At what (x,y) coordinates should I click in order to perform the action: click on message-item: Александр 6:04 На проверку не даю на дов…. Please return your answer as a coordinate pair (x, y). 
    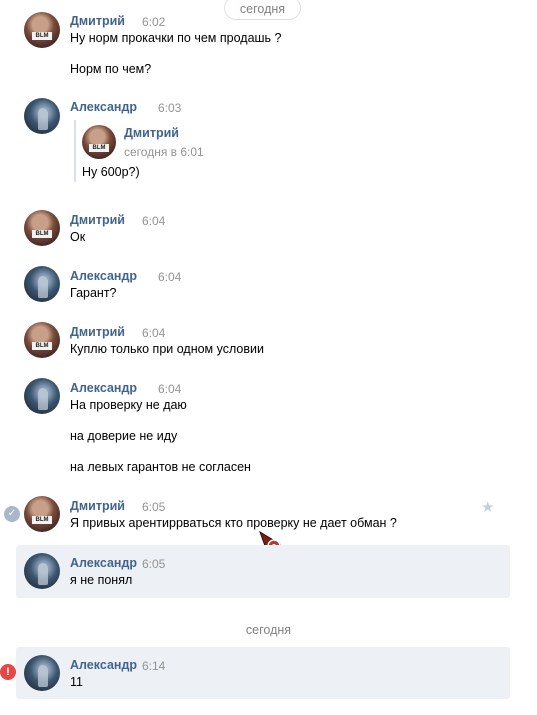
    Looking at the image, I should click on (263, 429).